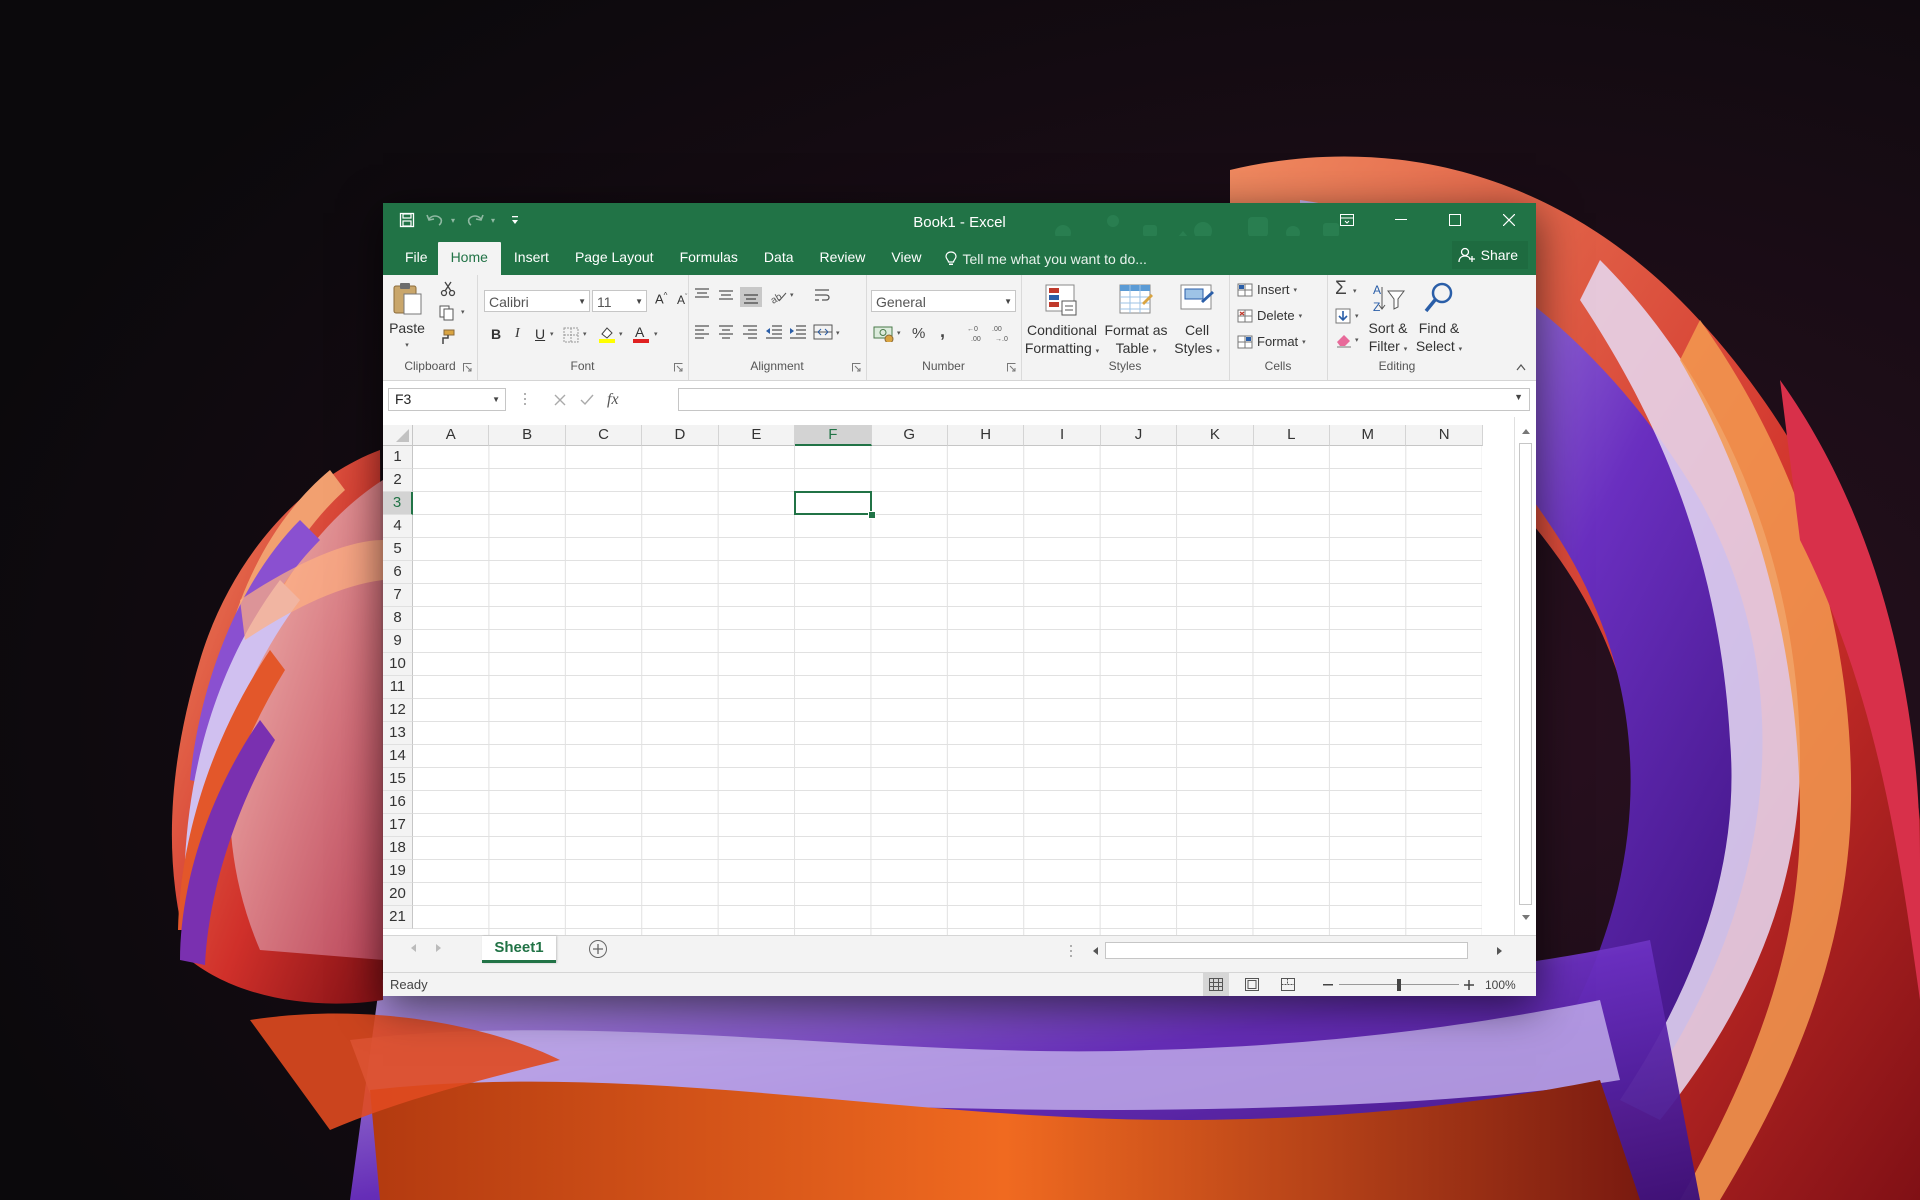  I want to click on column-header-j: J, so click(1139, 435).